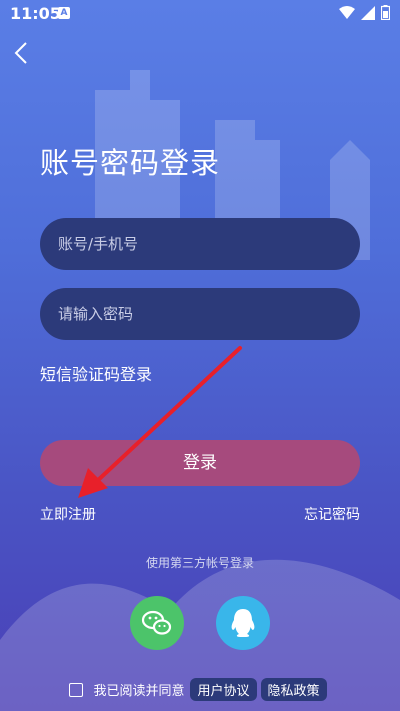 This screenshot has height=711, width=400. Describe the element at coordinates (200, 463) in the screenshot. I see `login-button: 登录` at that location.